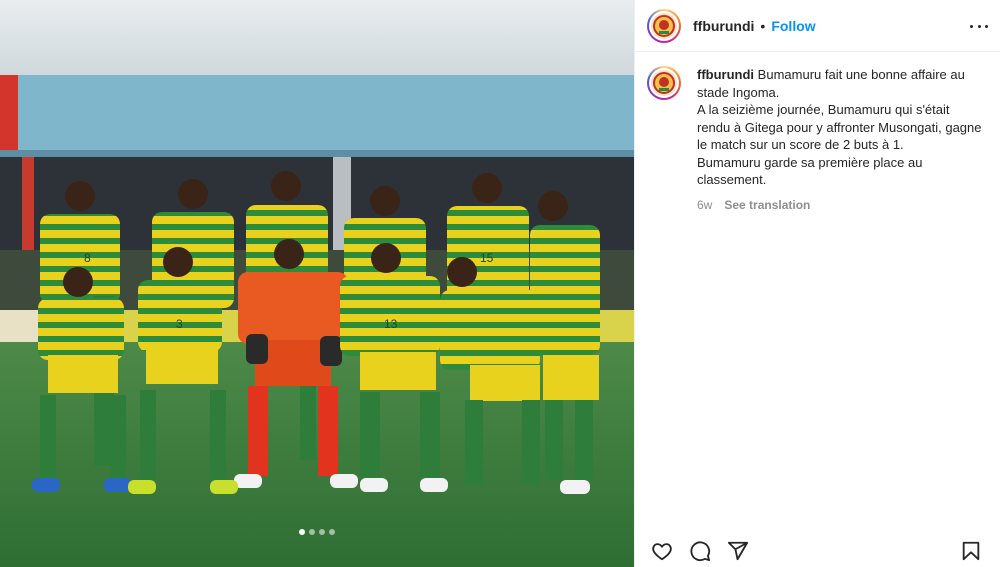  Describe the element at coordinates (725, 74) in the screenshot. I see `caption-username-link: ffburundi` at that location.